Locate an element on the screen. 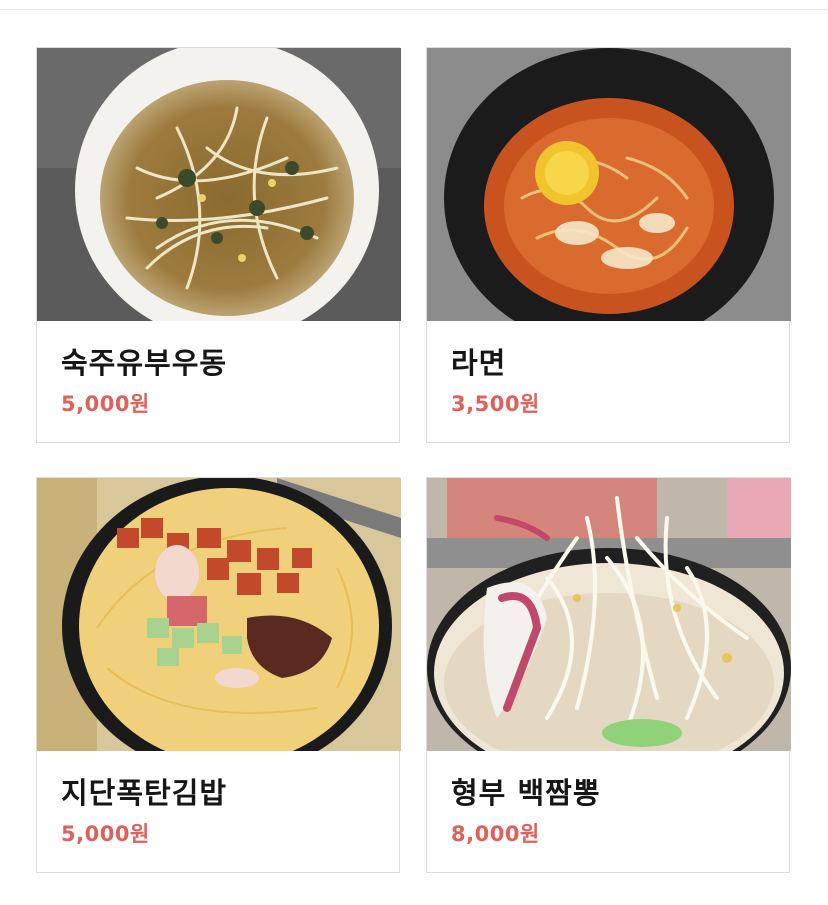 This screenshot has width=828, height=905. menu-item-name: 지단폭탄김밥 is located at coordinates (144, 793).